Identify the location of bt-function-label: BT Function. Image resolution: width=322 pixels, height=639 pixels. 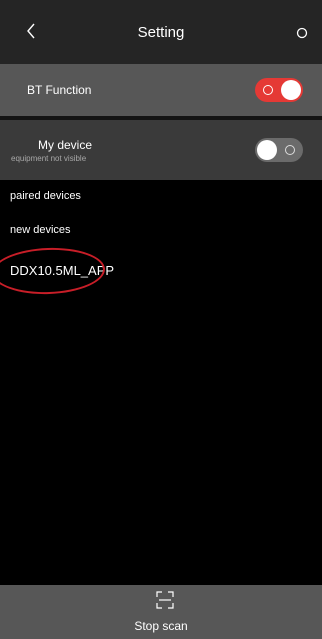
(59, 90).